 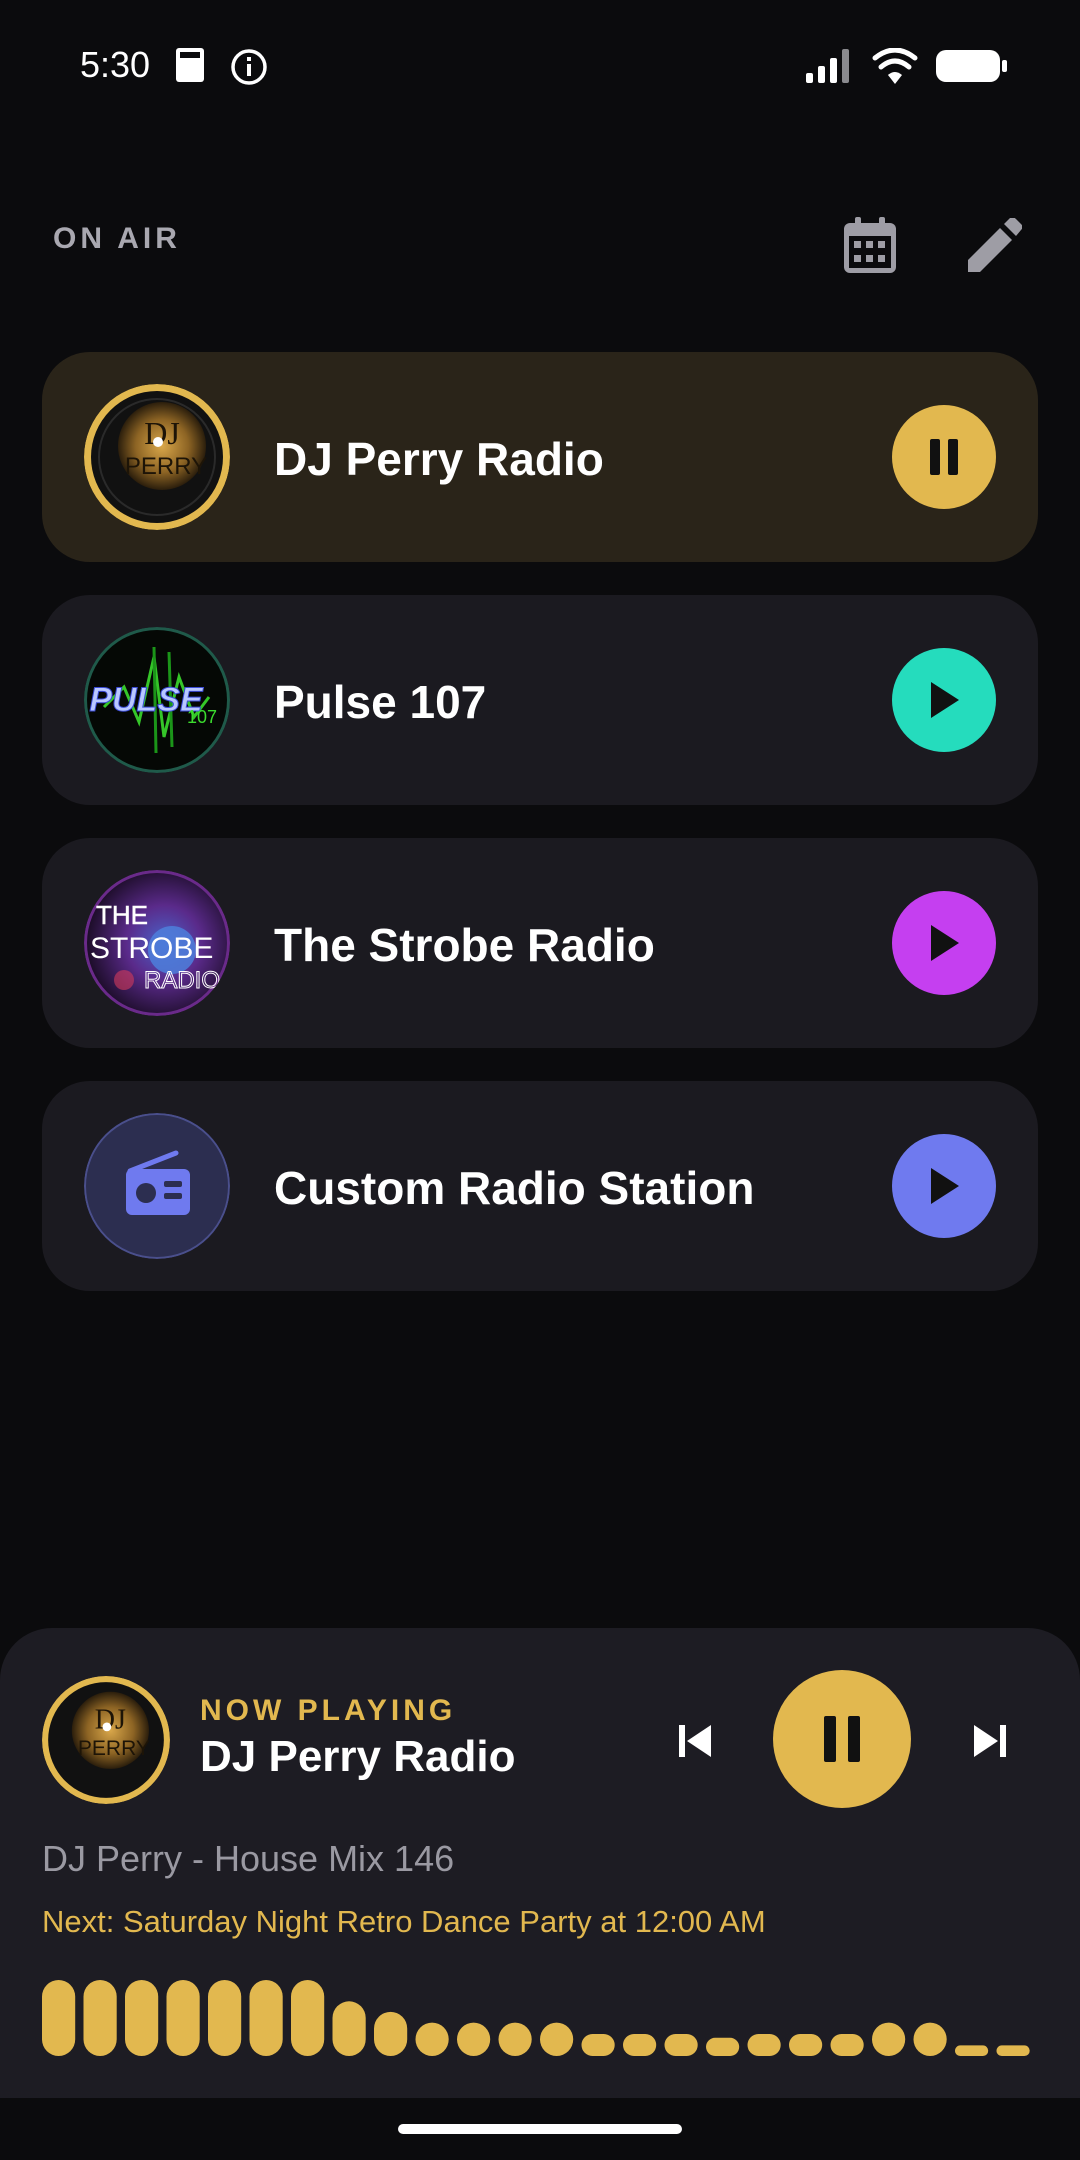 I want to click on station-logo, so click(x=157, y=1186).